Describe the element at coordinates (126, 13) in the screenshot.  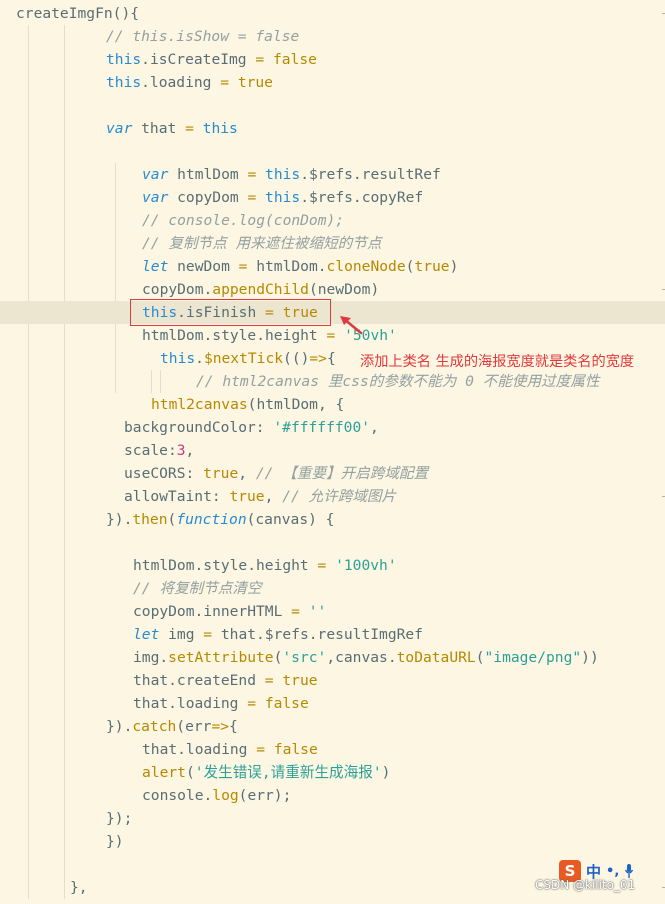
I see `code-token: (){` at that location.